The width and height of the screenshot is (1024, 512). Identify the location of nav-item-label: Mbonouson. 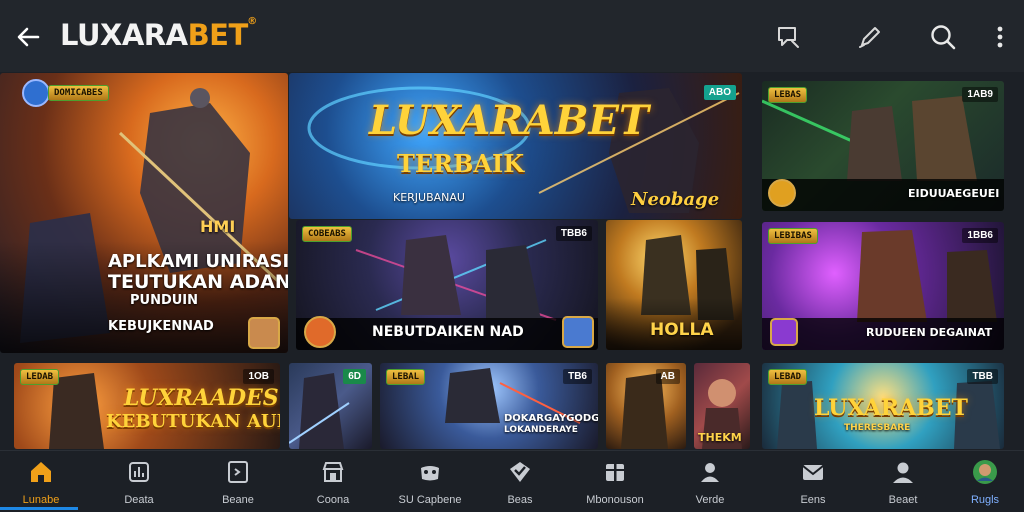
(615, 500).